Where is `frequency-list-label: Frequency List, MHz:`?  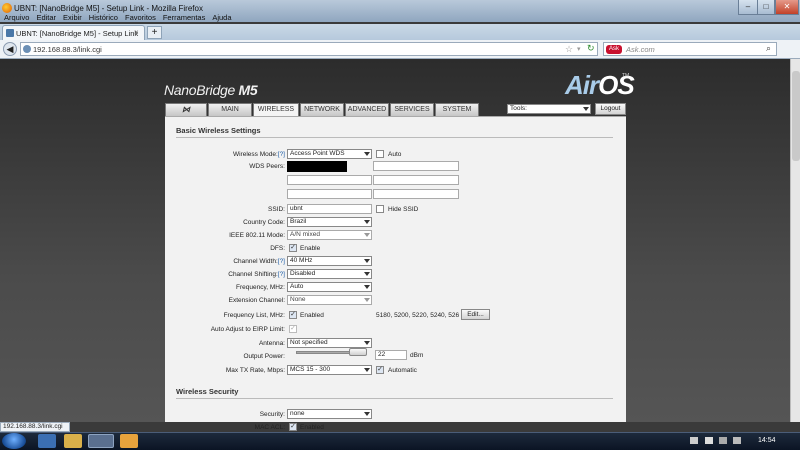 frequency-list-label: Frequency List, MHz: is located at coordinates (254, 315).